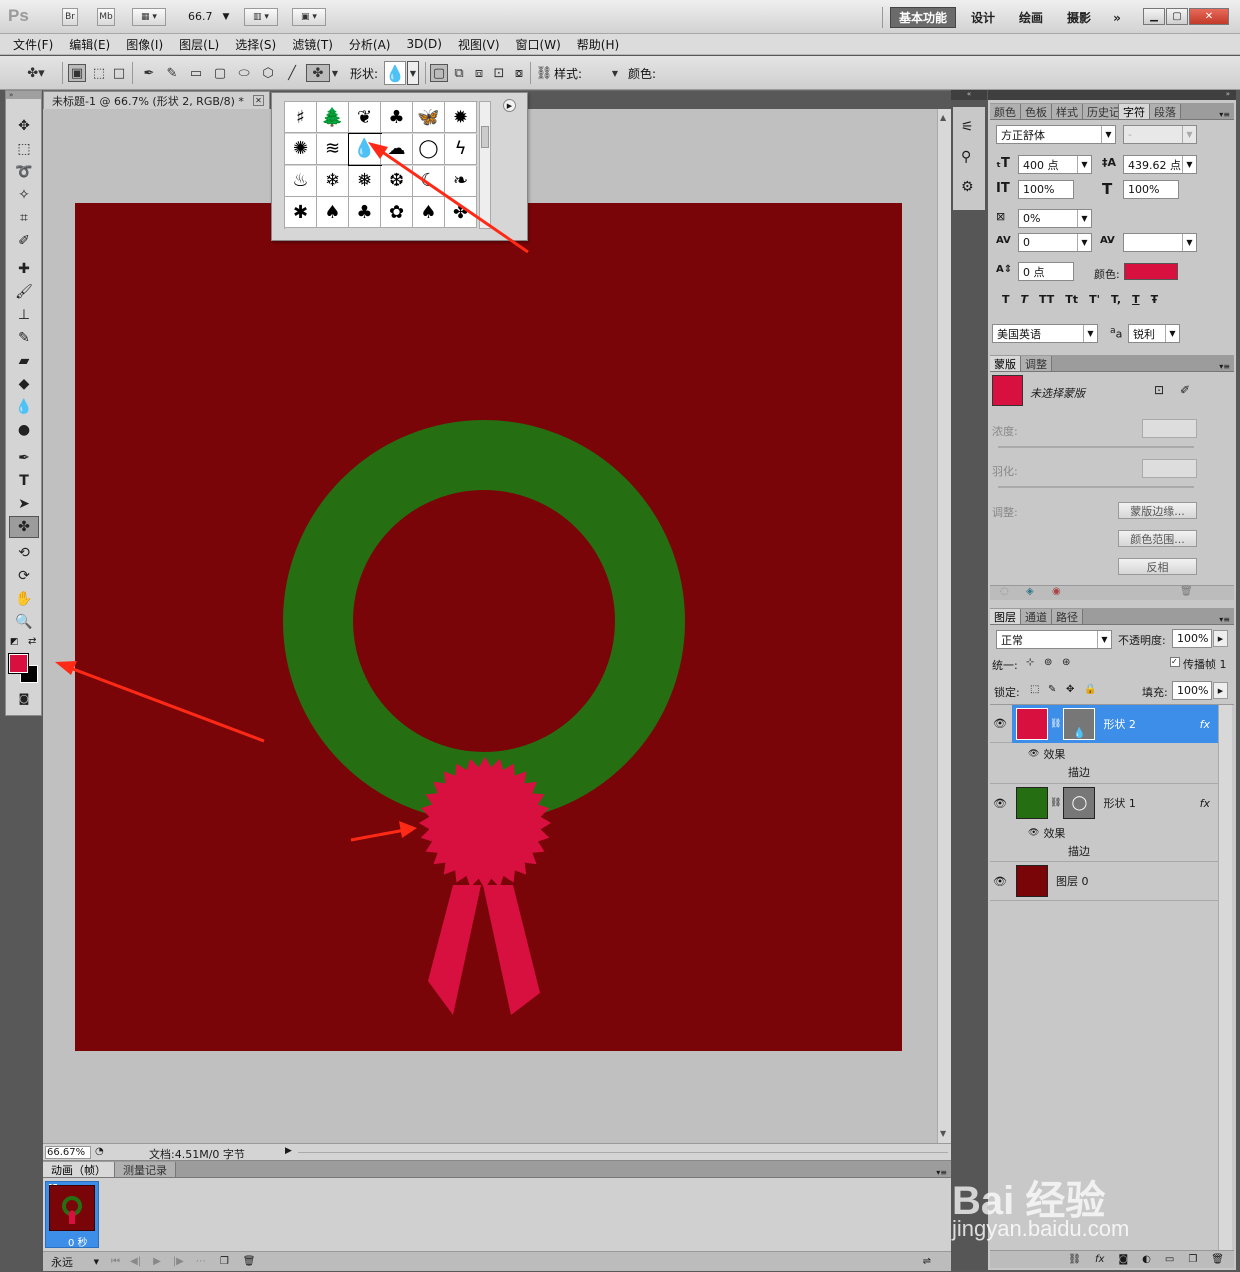 The image size is (1240, 1272). What do you see at coordinates (1034, 689) in the screenshot?
I see `lock-transparency-icon: ⬚` at bounding box center [1034, 689].